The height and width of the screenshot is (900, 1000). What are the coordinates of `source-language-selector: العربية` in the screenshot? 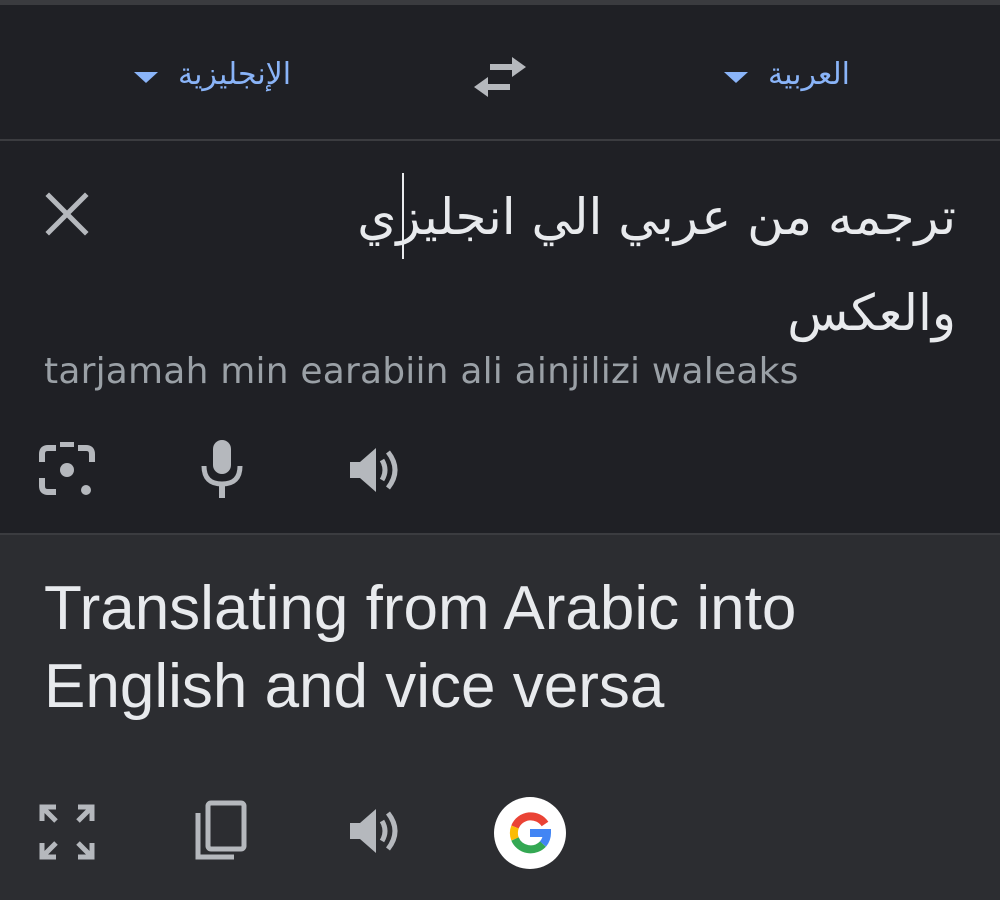 It's located at (787, 74).